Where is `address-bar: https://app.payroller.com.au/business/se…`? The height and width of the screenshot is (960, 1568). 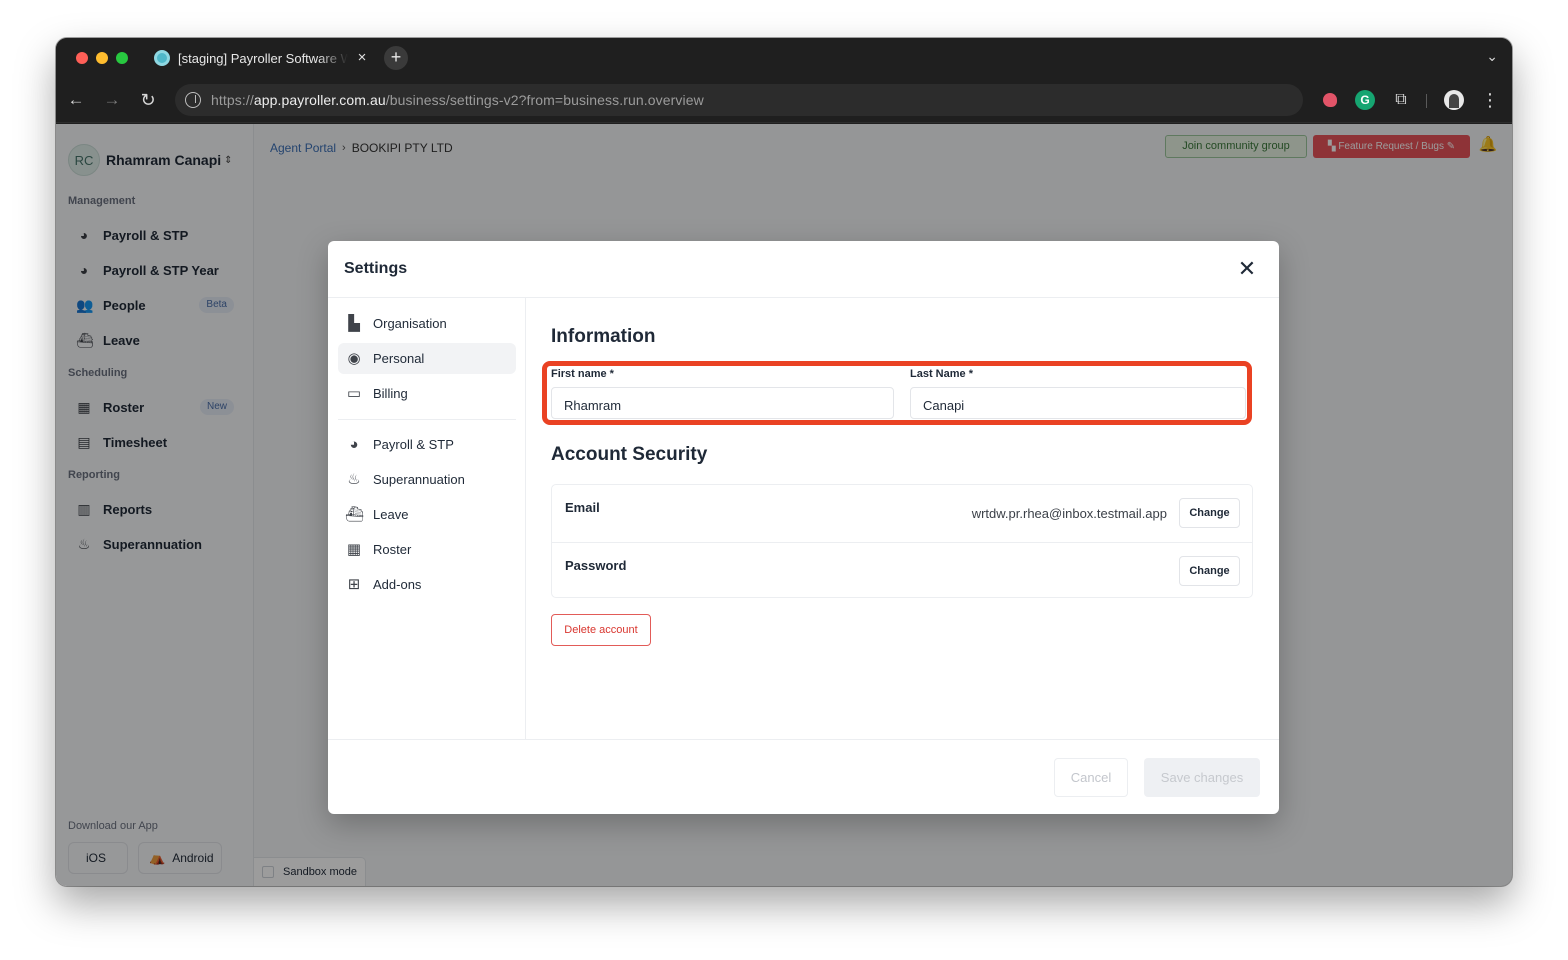 address-bar: https://app.payroller.com.au/business/se… is located at coordinates (739, 100).